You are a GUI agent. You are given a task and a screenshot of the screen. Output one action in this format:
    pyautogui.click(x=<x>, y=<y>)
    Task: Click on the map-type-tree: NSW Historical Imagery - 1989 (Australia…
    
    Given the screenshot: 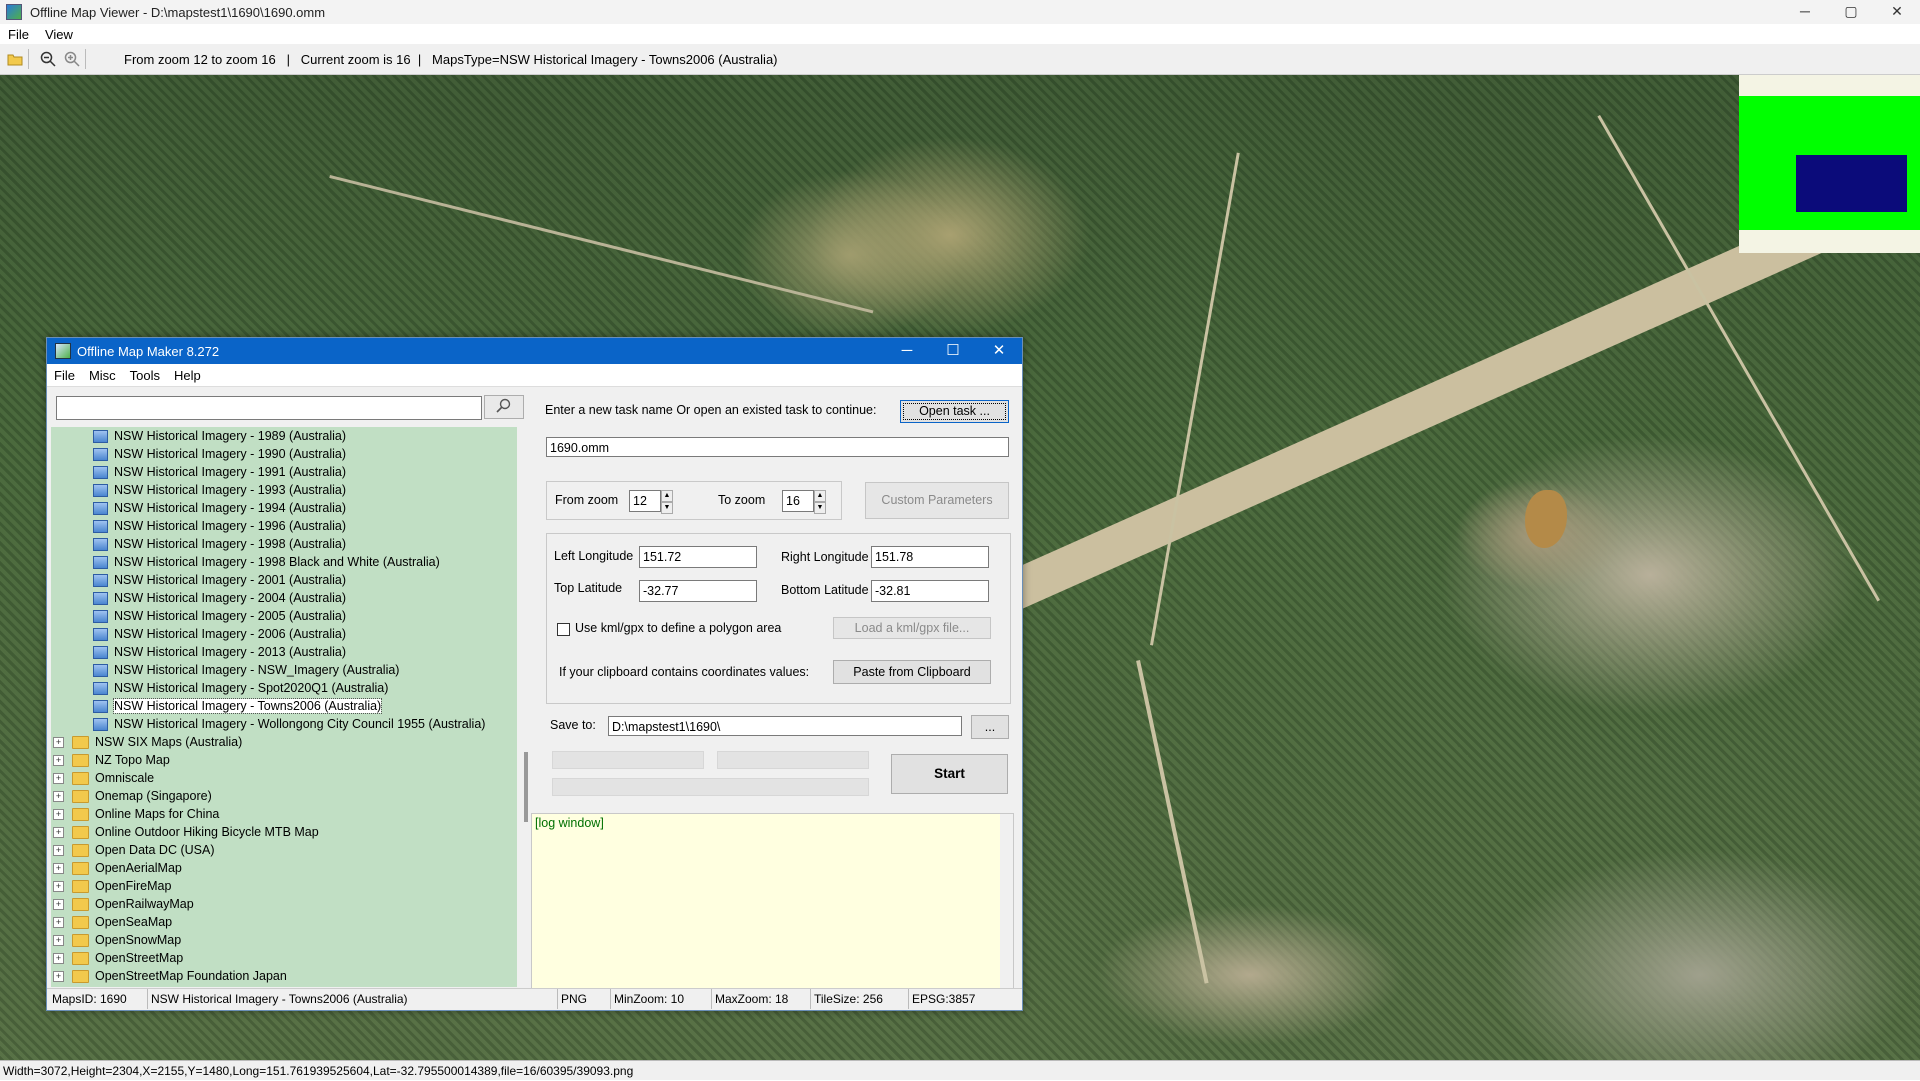 What is the action you would take?
    pyautogui.click(x=284, y=707)
    